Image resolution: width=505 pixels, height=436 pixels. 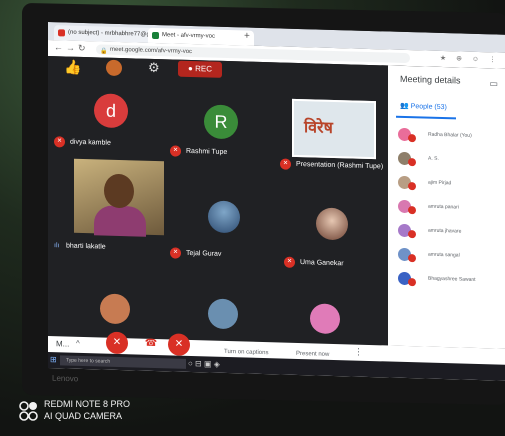 I want to click on reload-icon: ↻, so click(x=82, y=48).